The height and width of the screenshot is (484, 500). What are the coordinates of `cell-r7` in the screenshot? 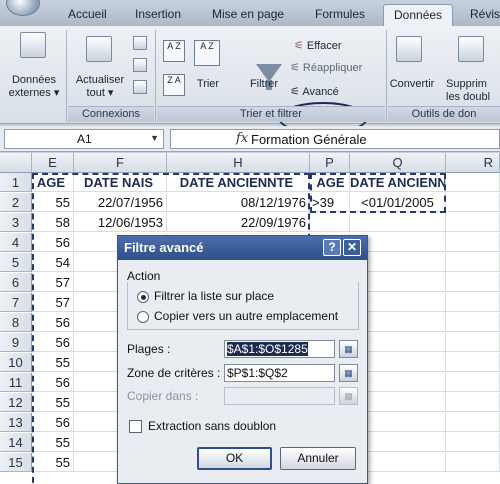 It's located at (473, 302).